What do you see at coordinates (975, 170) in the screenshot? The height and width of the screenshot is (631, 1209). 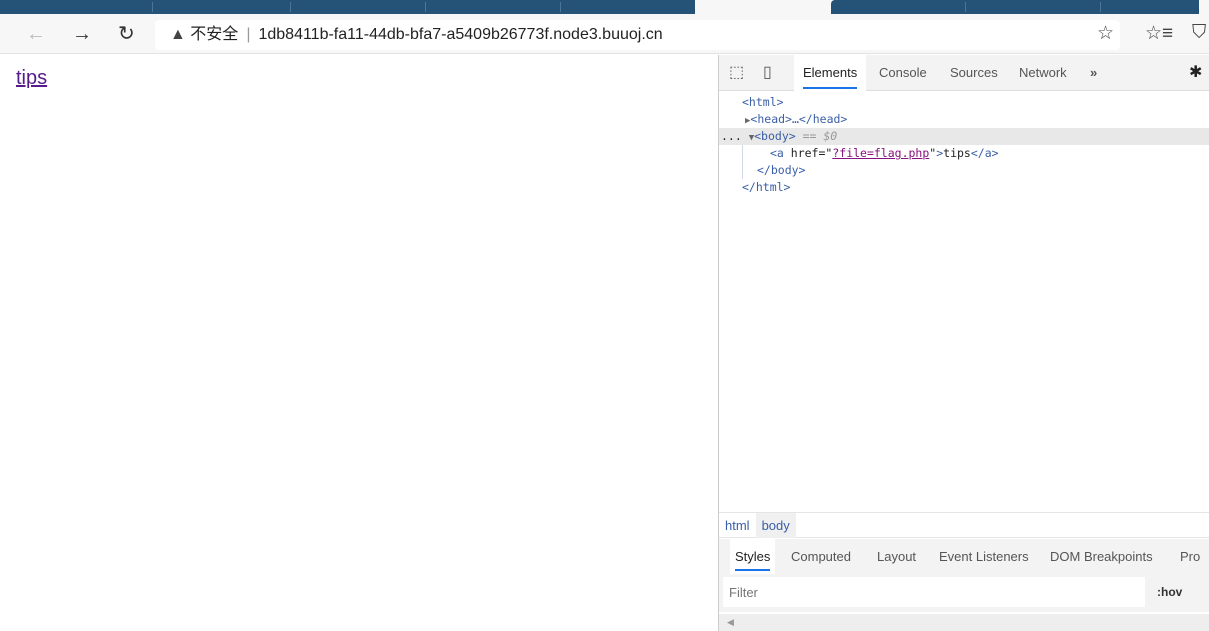 I see `dom-node-body-close: </body>` at bounding box center [975, 170].